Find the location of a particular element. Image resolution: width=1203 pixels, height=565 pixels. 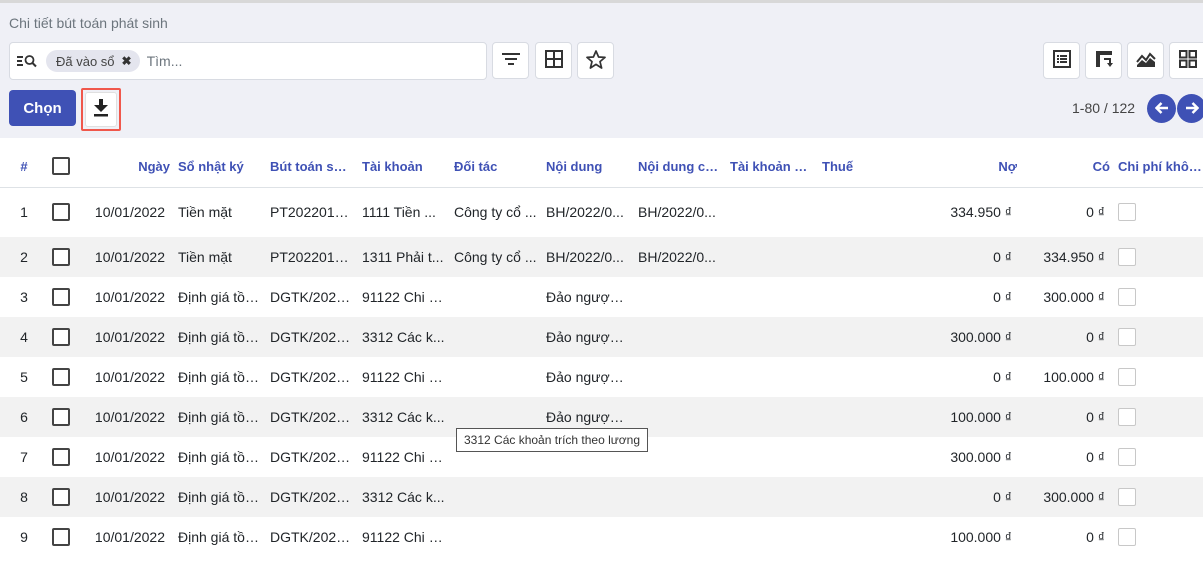

search-panel-icon is located at coordinates (27, 61).